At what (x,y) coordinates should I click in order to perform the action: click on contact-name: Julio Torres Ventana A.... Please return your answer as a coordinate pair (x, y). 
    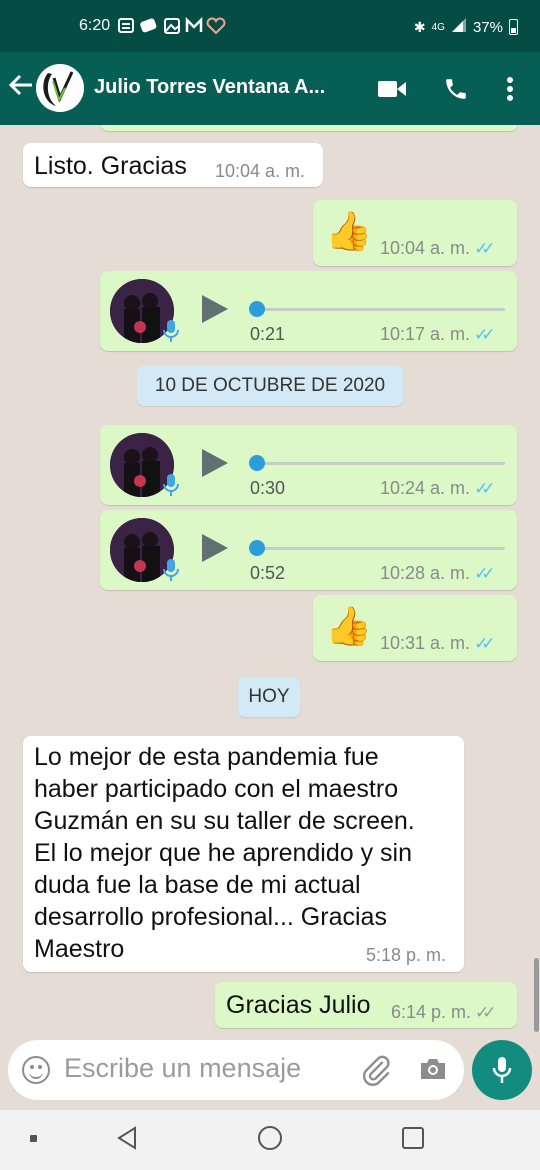
    Looking at the image, I should click on (226, 87).